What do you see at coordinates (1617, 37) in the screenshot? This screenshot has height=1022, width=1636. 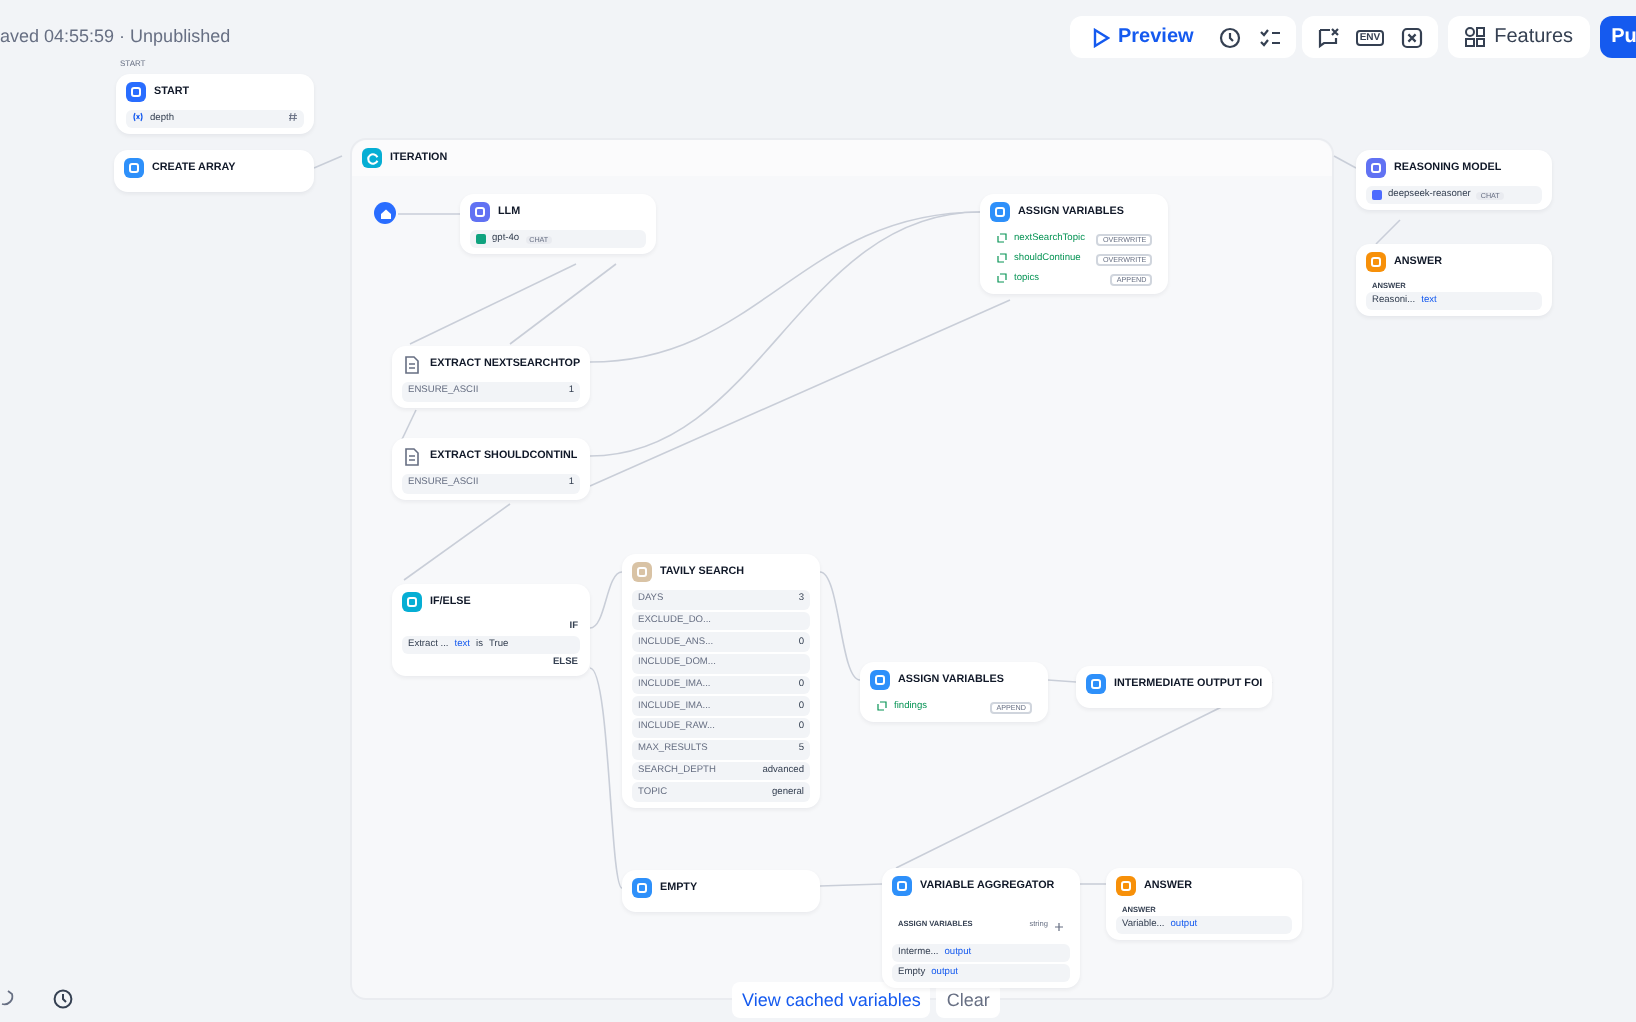 I see `publish-button: Pu` at bounding box center [1617, 37].